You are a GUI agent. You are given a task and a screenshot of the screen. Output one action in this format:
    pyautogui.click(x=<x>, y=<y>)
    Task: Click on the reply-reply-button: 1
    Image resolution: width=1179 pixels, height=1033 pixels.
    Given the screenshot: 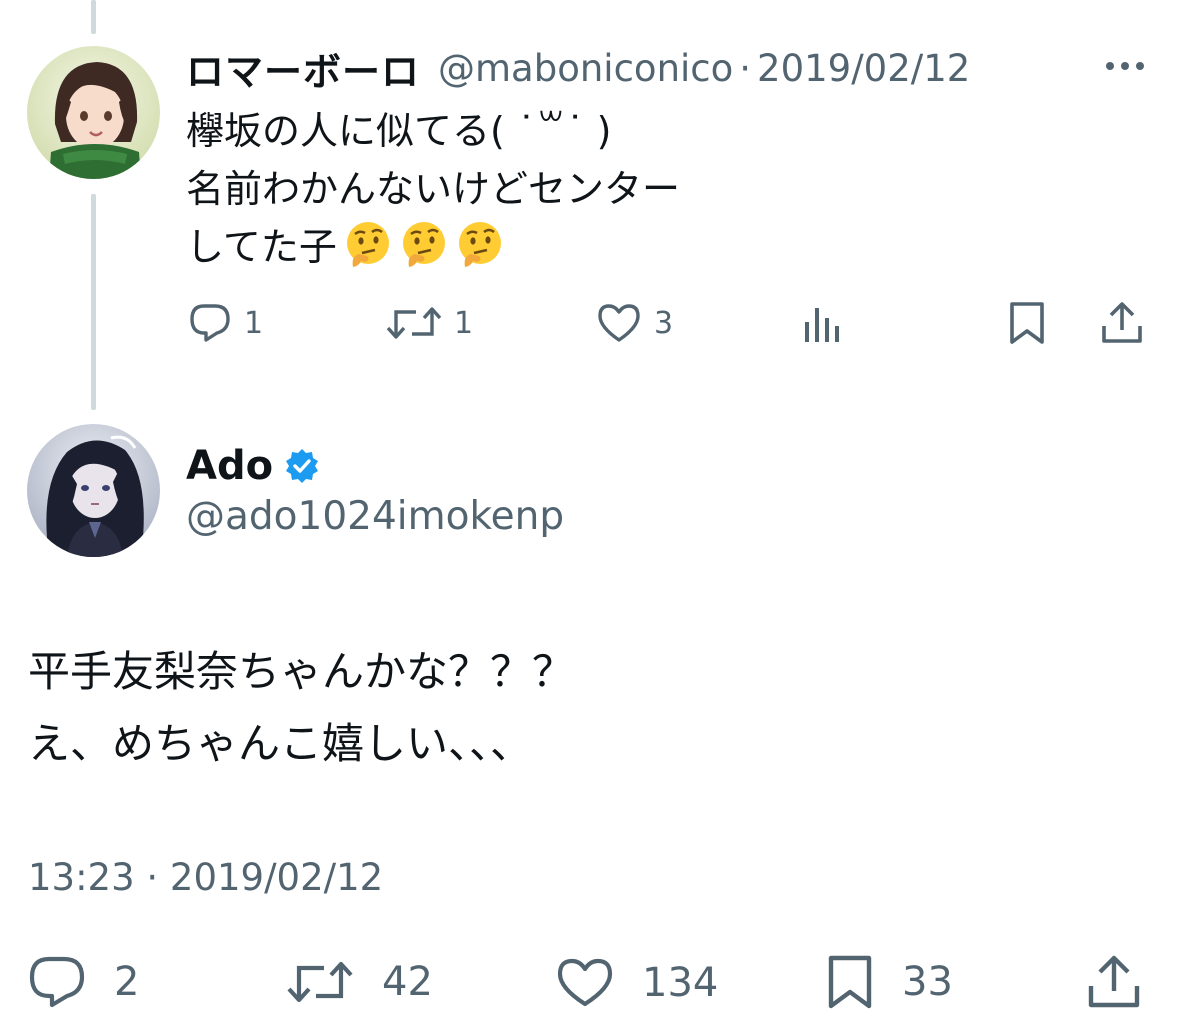 What is the action you would take?
    pyautogui.click(x=225, y=323)
    